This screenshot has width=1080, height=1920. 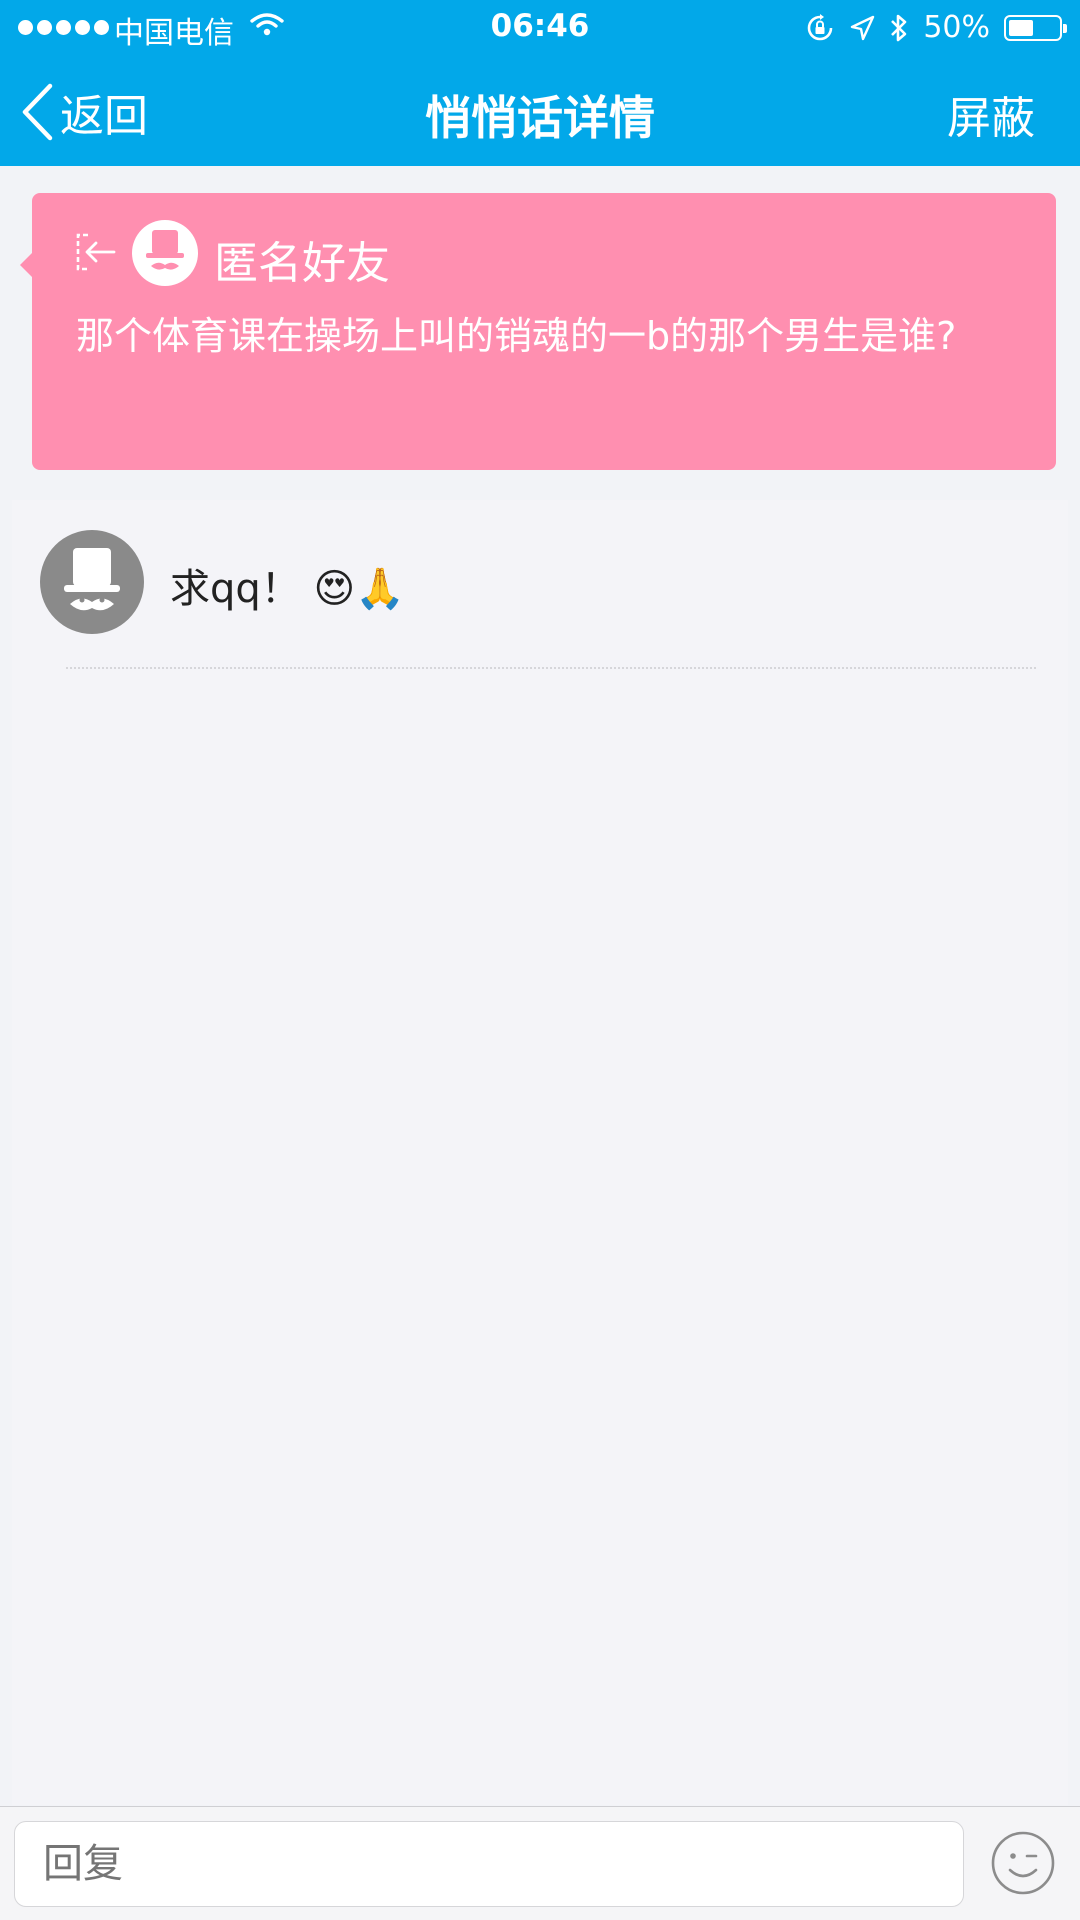 What do you see at coordinates (516, 336) in the screenshot?
I see `whisper-text: 那个体育课在操场上叫的销魂的一b的那个男生是谁?` at bounding box center [516, 336].